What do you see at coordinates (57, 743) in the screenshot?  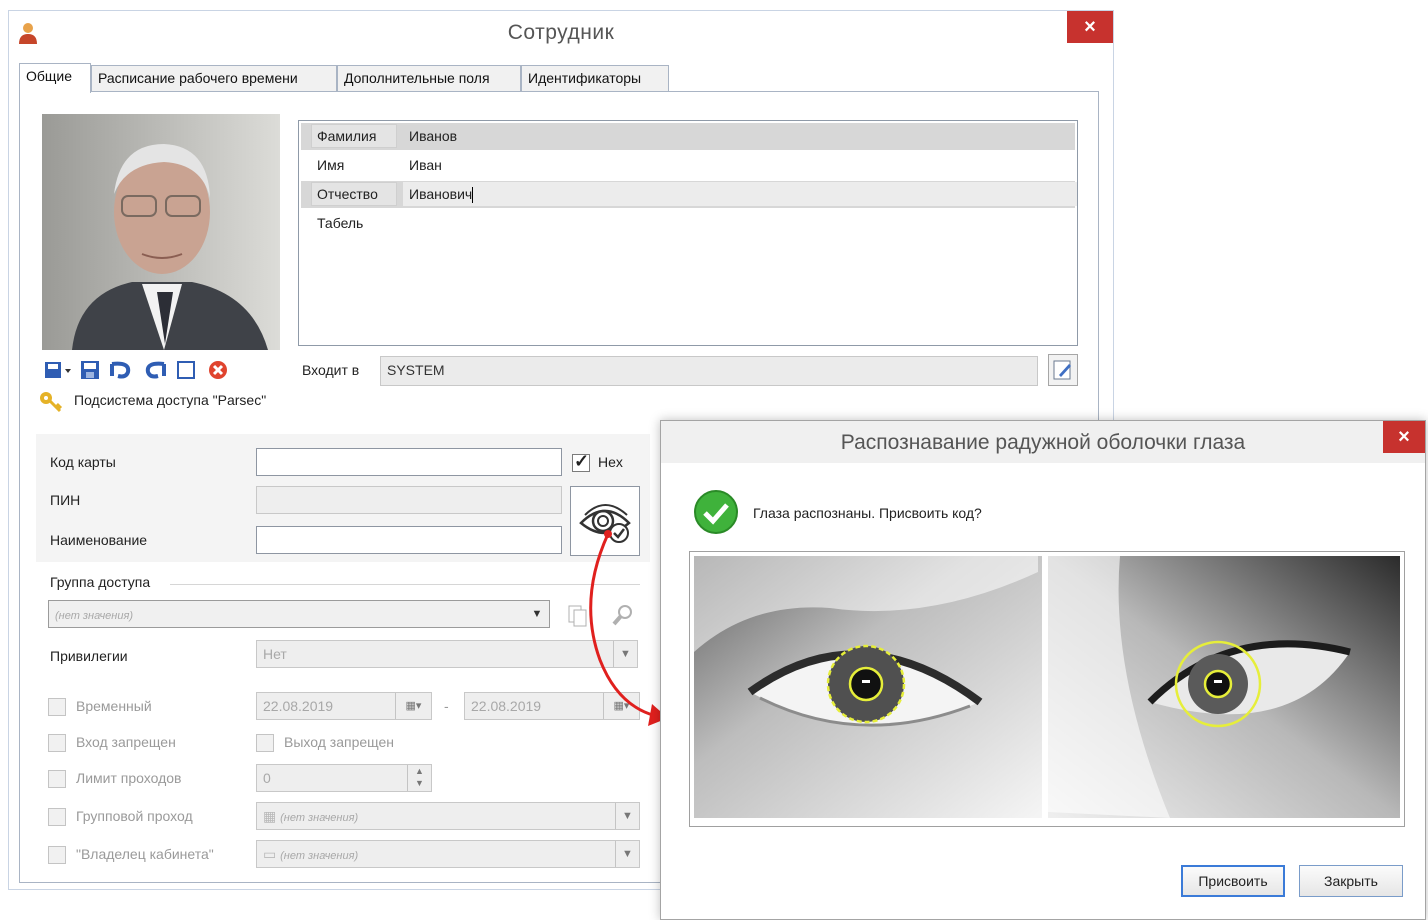 I see `entry-forbidden-checkbox` at bounding box center [57, 743].